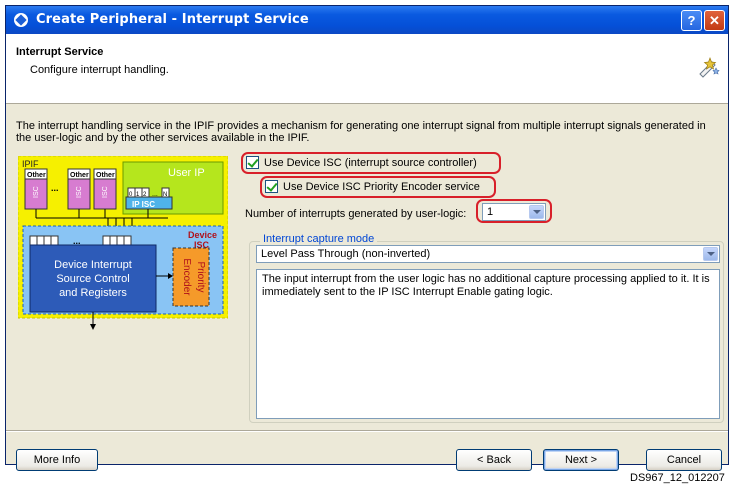 The image size is (734, 487). I want to click on app-icon, so click(21, 20).